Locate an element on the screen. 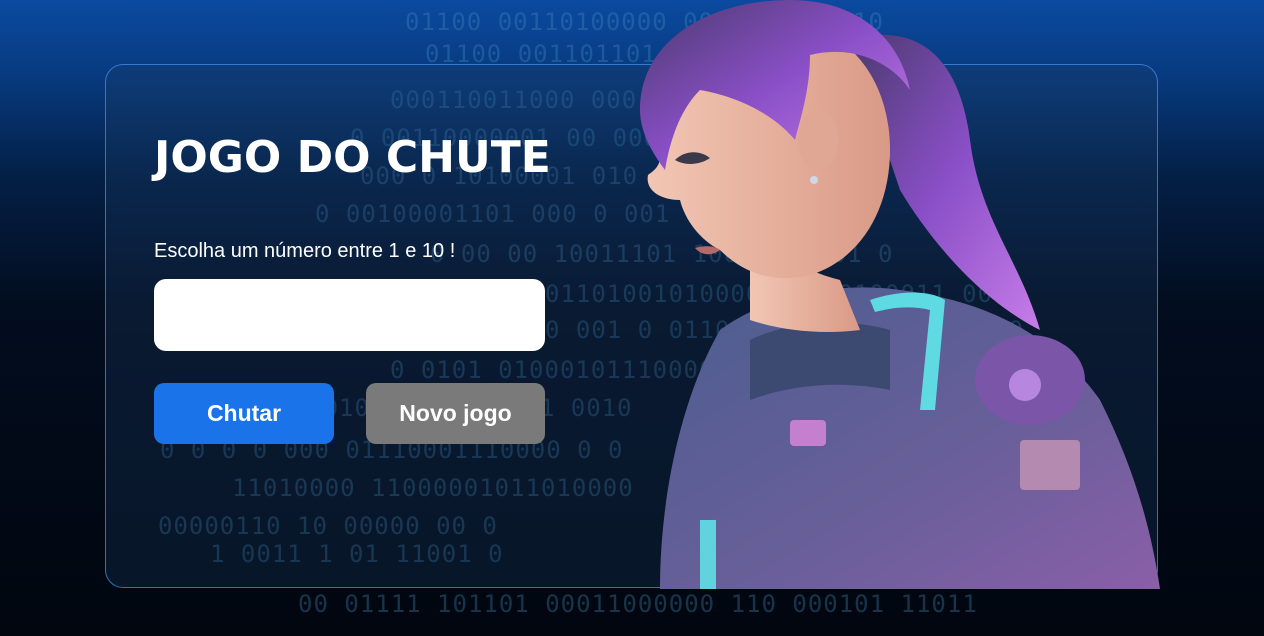  suit-badge-shape is located at coordinates (808, 433).